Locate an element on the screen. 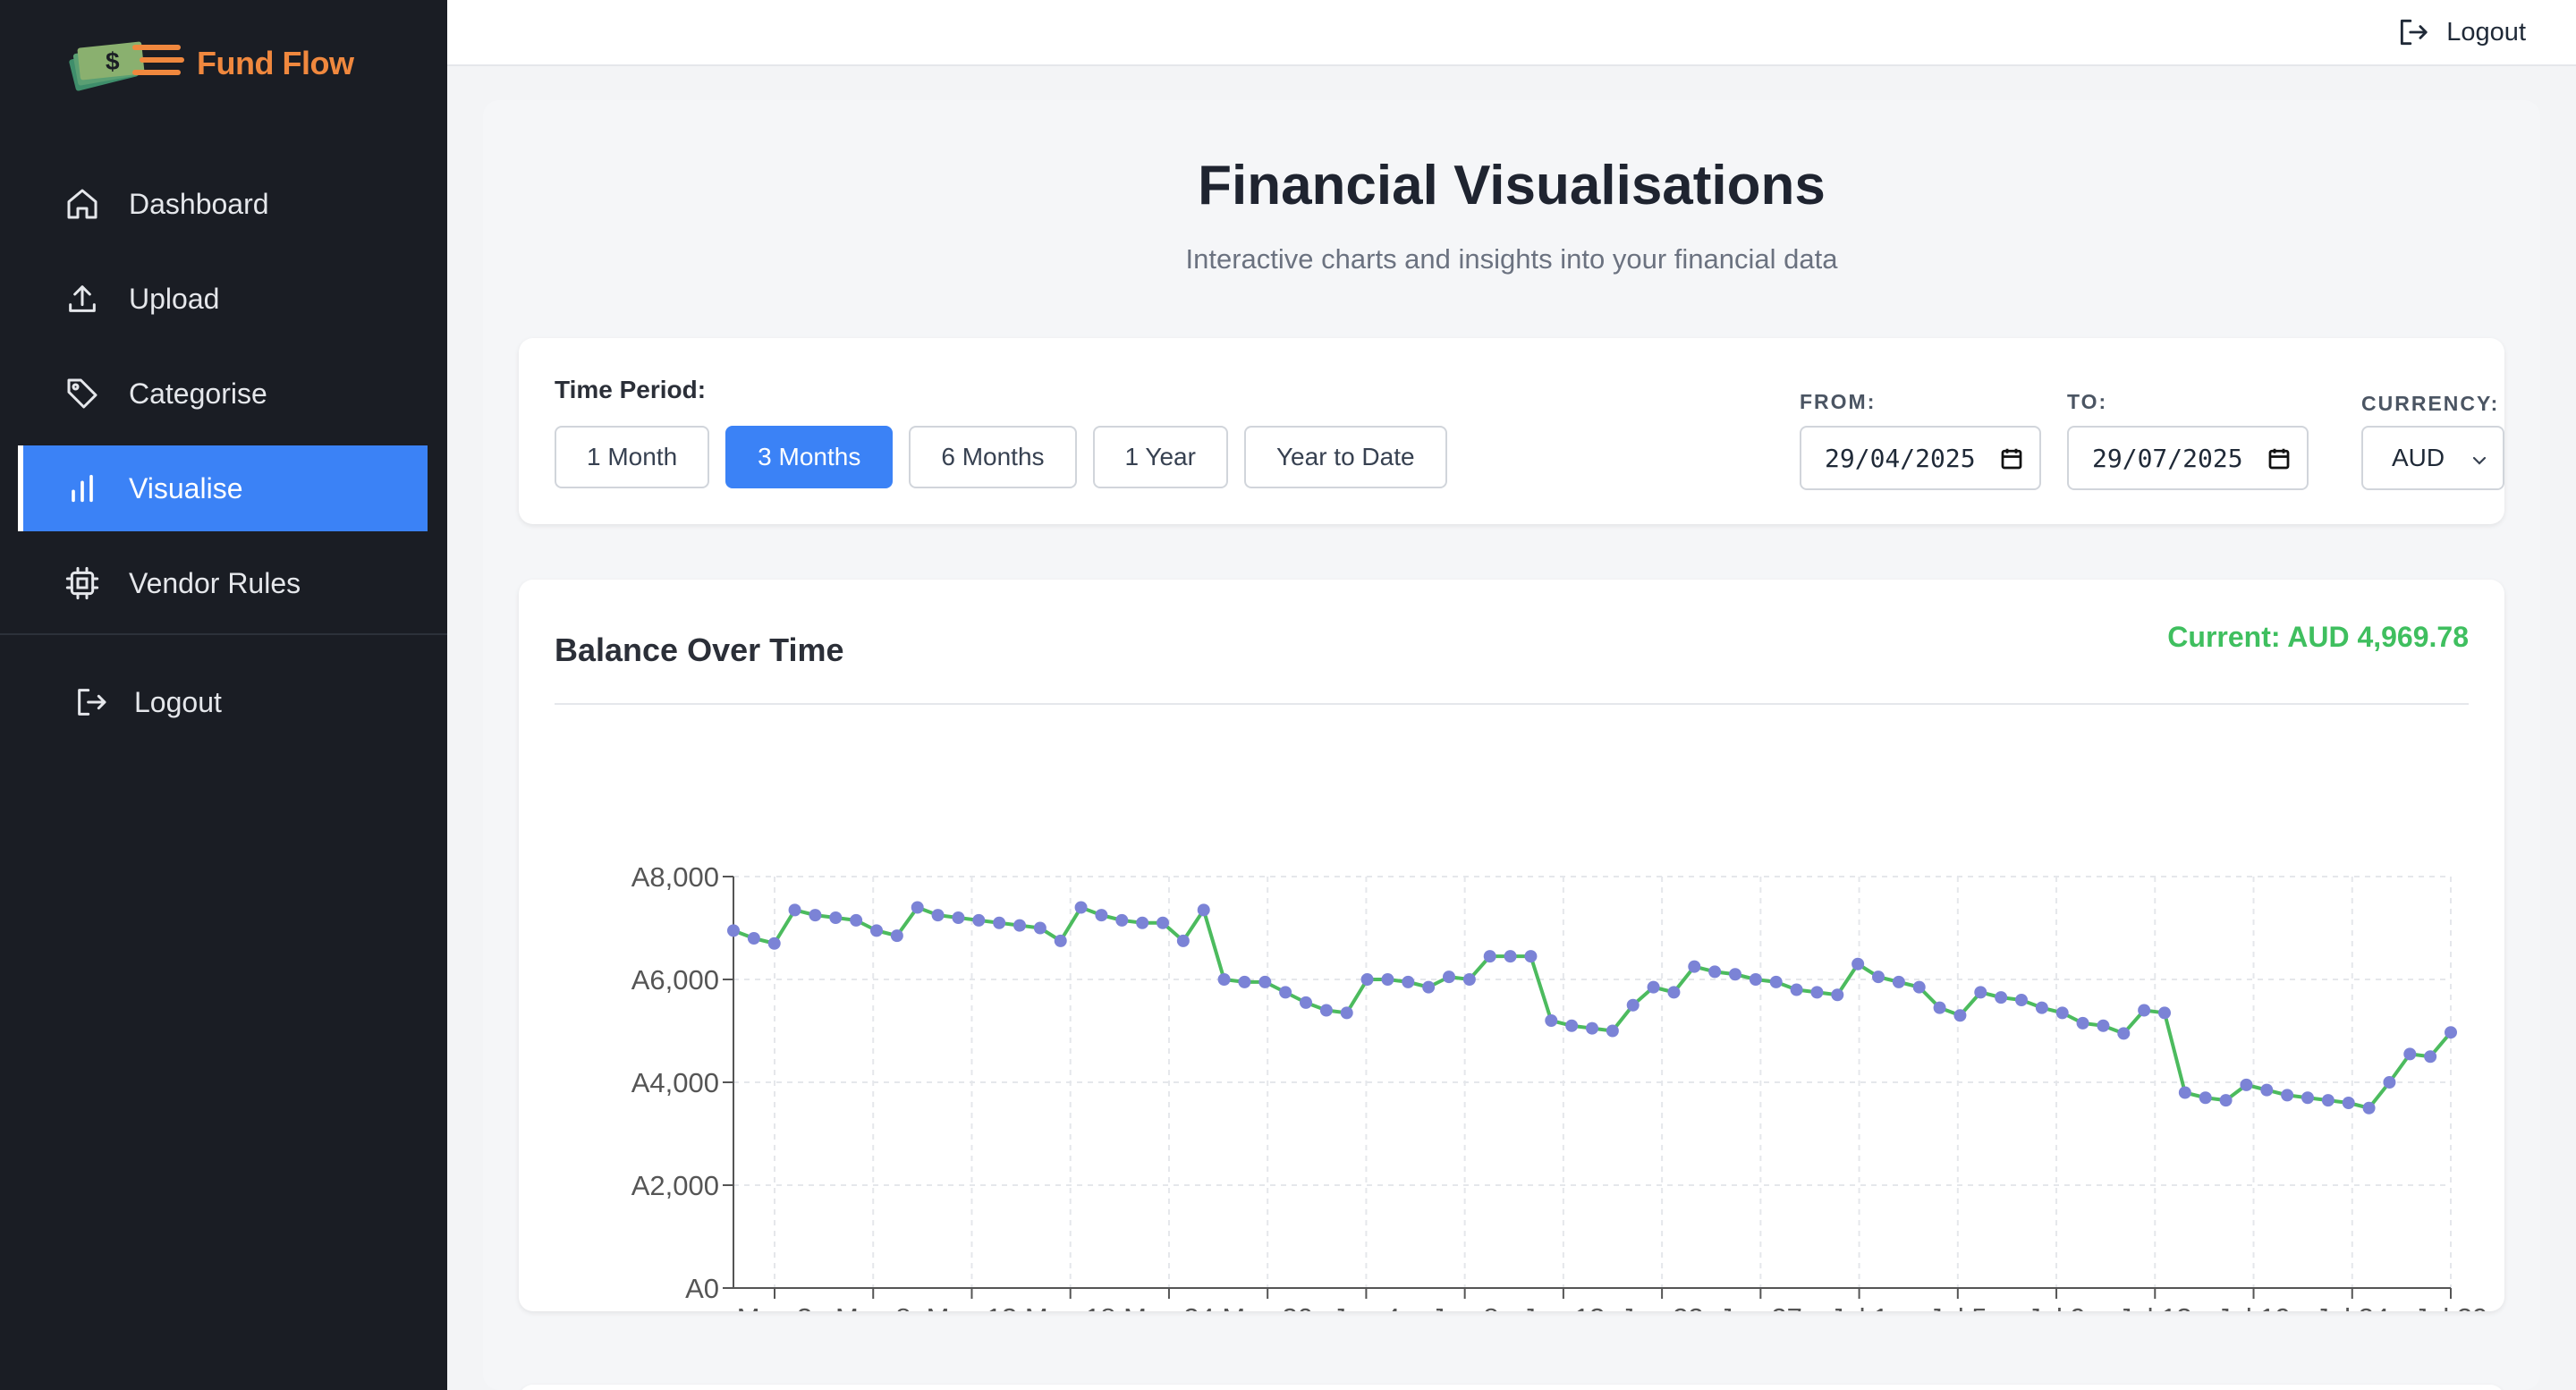 The image size is (2576, 1390). sidebar-item-vendor-rules: Vendor Rules is located at coordinates (223, 583).